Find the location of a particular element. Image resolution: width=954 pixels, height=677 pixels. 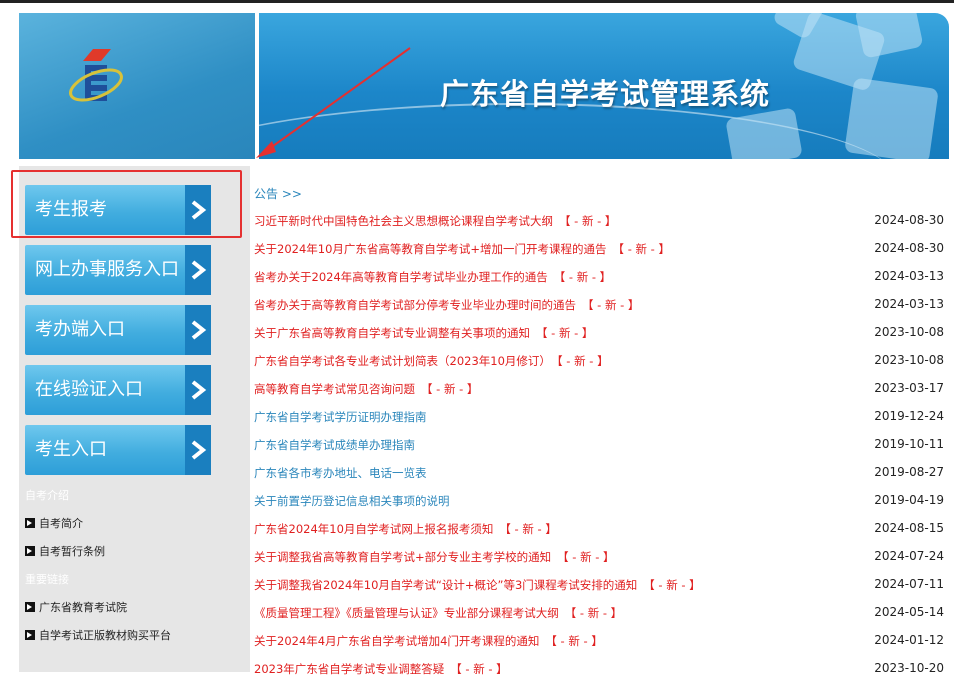

notice-link: 关于调整我省2024年10月自学考试“设计+概论”等3门课程考试安排的通知 is located at coordinates (445, 585).